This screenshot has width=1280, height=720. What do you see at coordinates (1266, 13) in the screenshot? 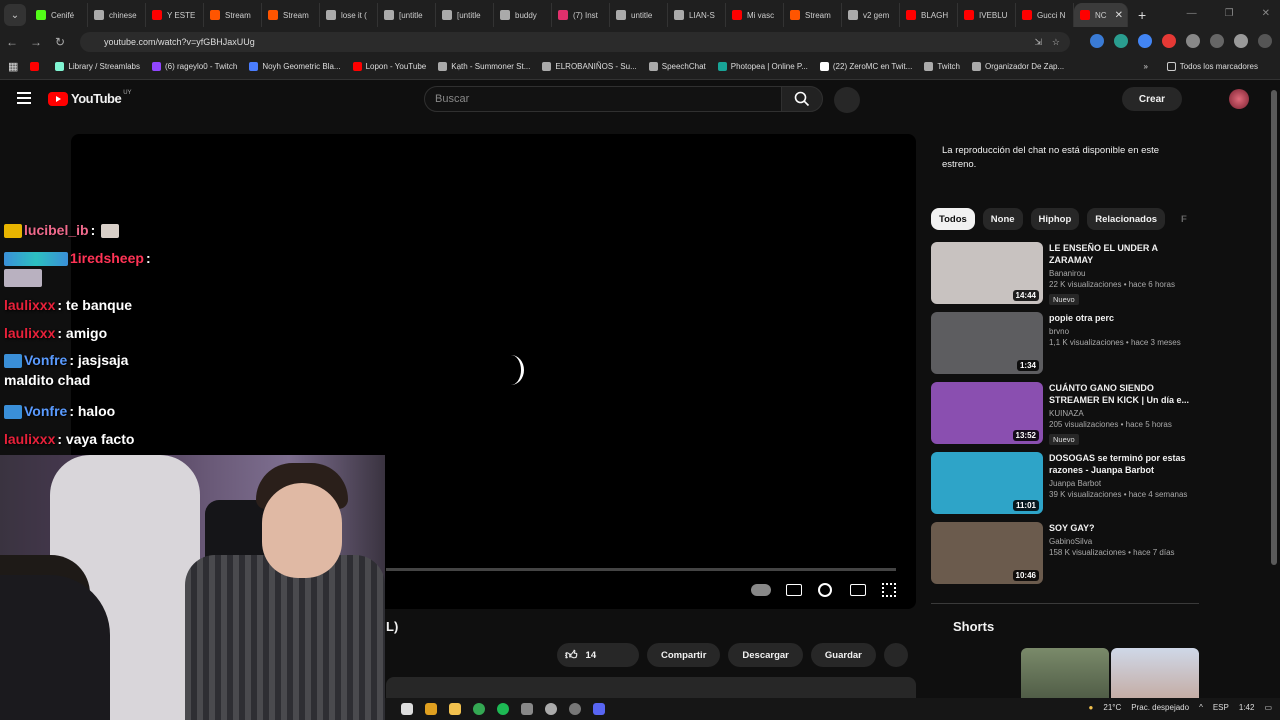
I see `close-window-button: ✕` at bounding box center [1266, 13].